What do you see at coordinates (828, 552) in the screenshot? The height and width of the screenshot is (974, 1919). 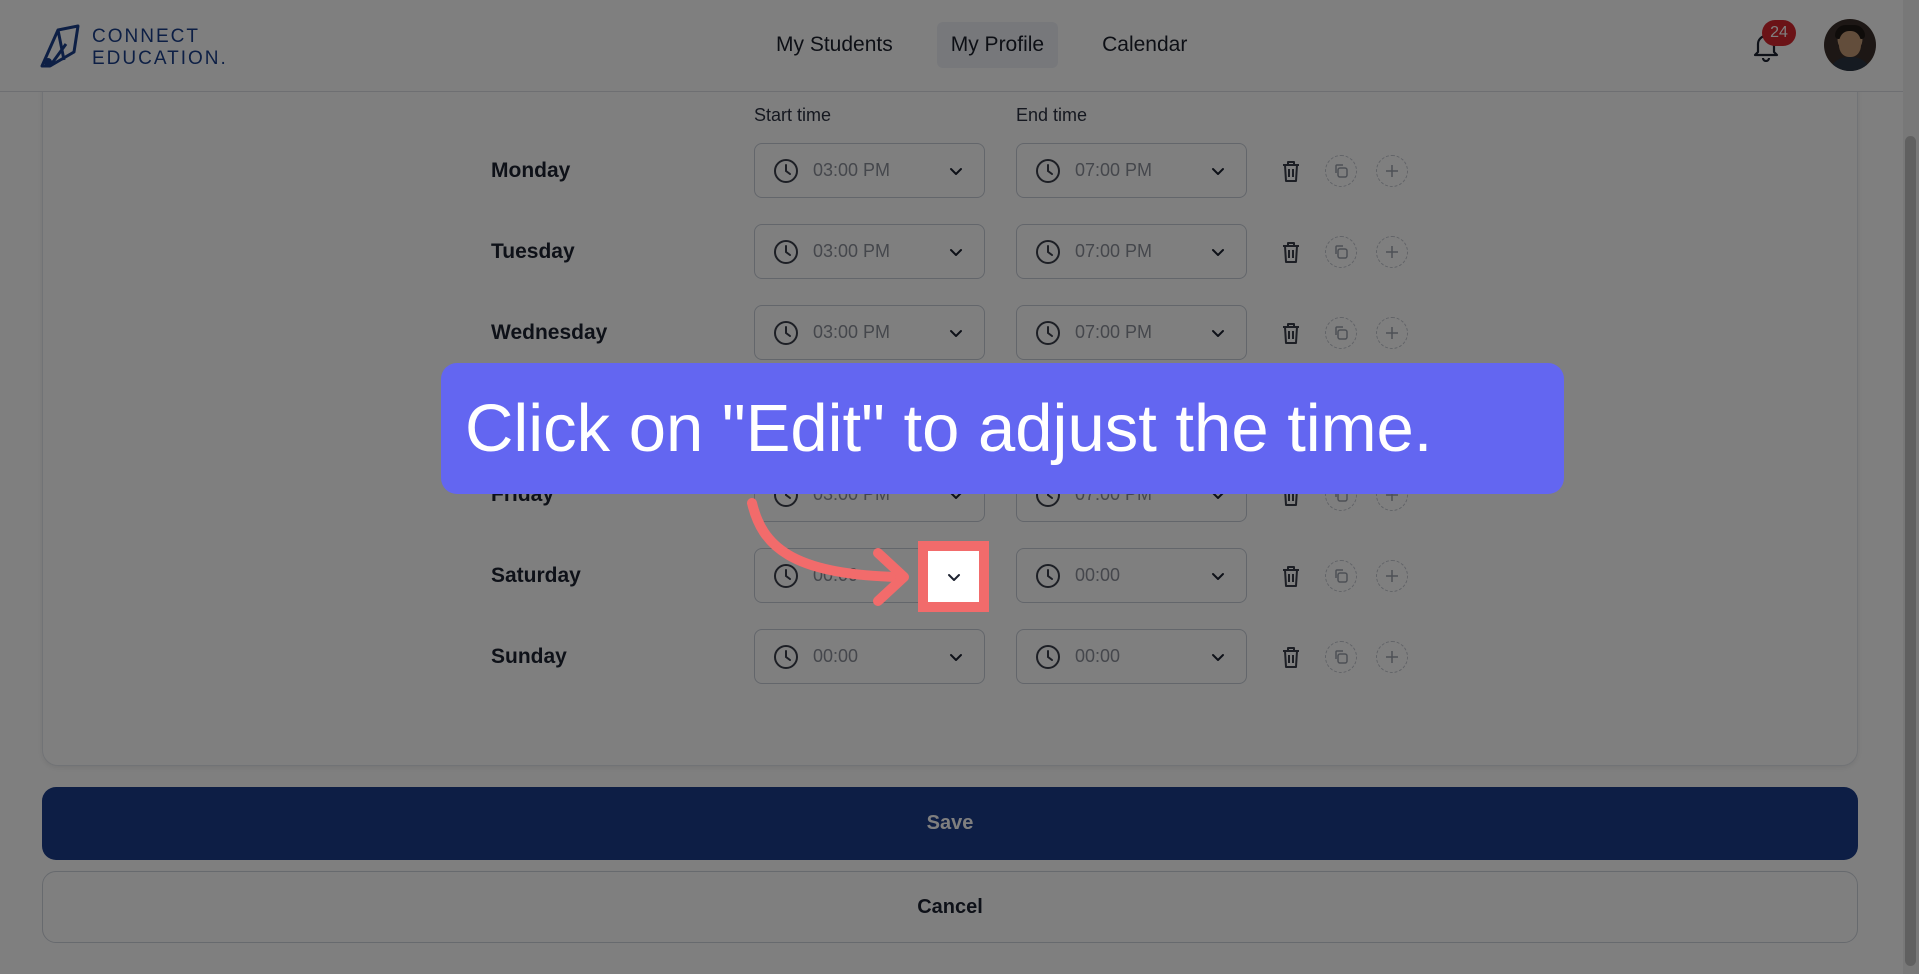 I see `tutorial-arrow-icon` at bounding box center [828, 552].